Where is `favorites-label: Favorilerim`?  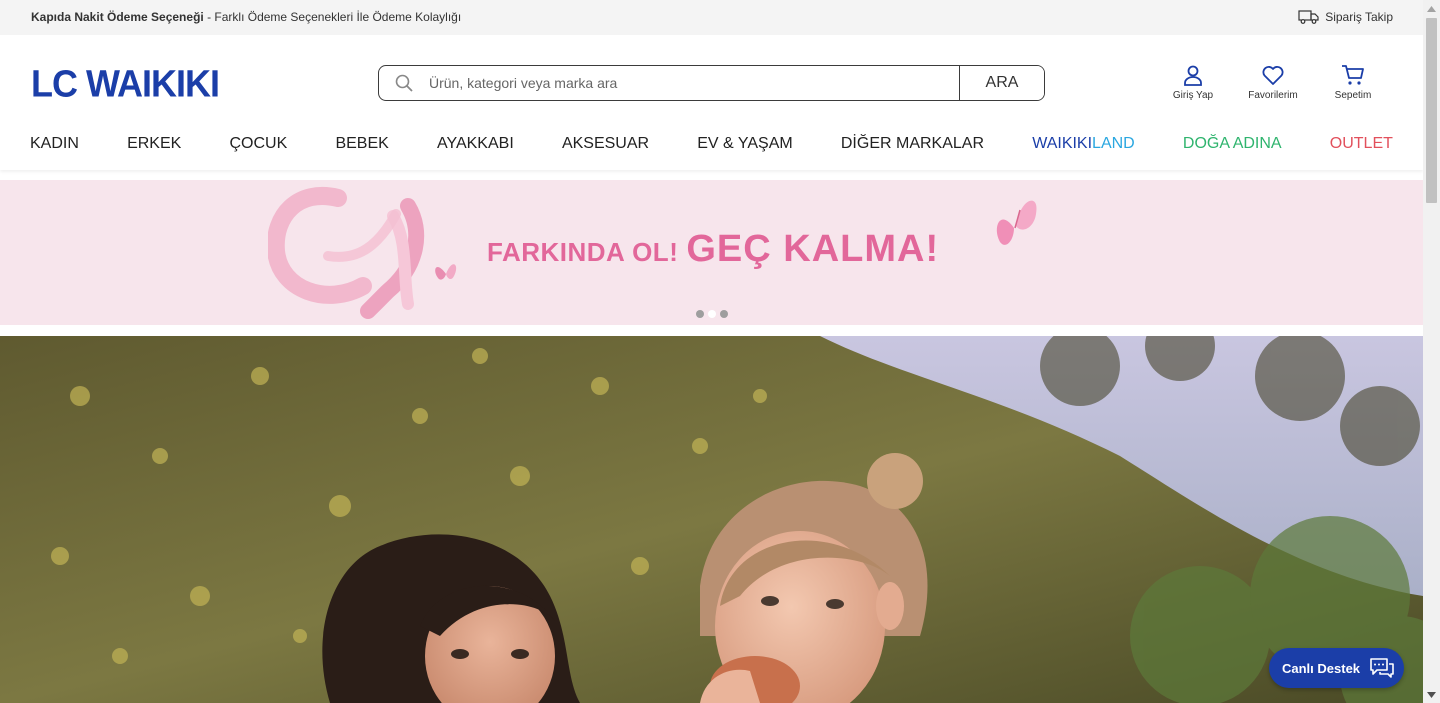 favorites-label: Favorilerim is located at coordinates (1273, 95).